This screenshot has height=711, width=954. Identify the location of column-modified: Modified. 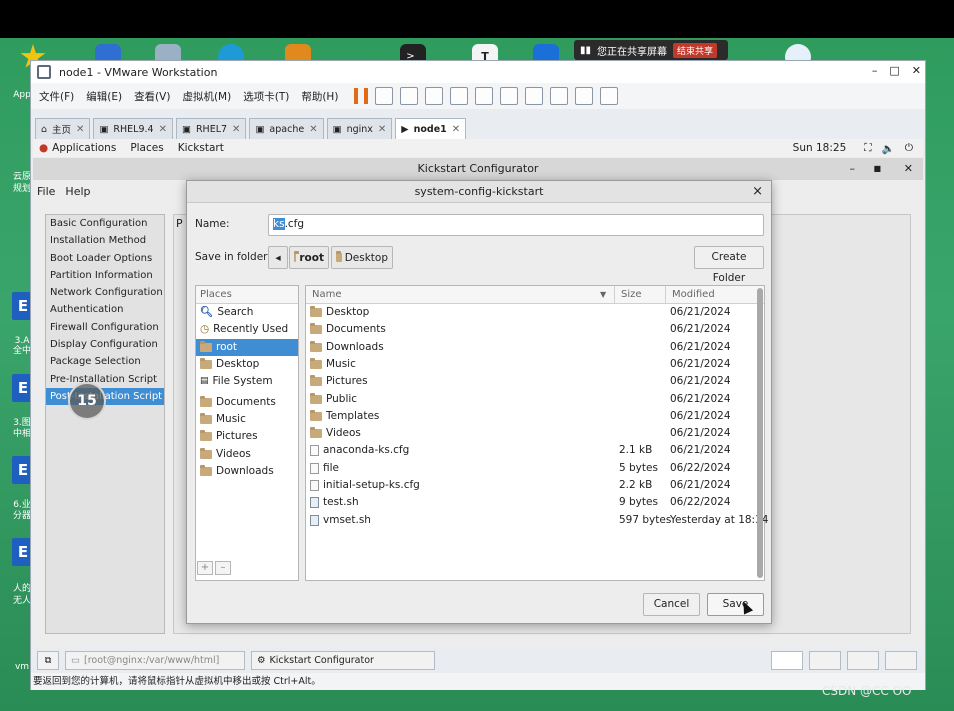
(693, 294).